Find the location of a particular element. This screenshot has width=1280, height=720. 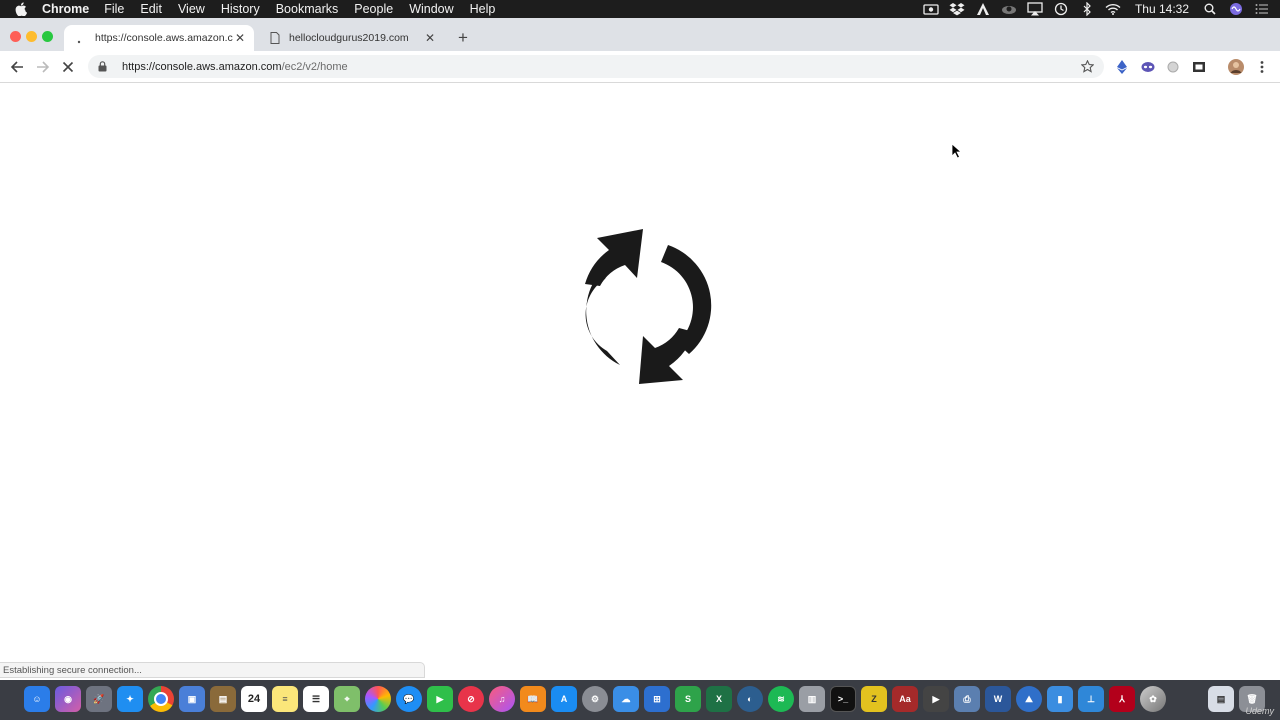

spotify-icon: ≋ is located at coordinates (781, 699).